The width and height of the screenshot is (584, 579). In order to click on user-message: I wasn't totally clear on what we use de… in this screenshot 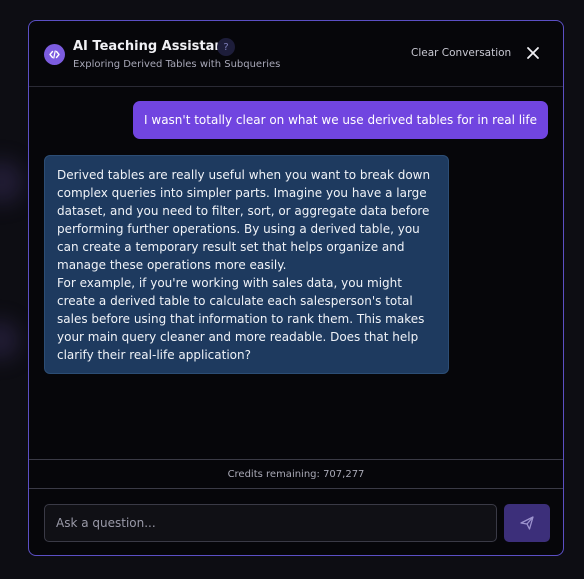, I will do `click(340, 120)`.